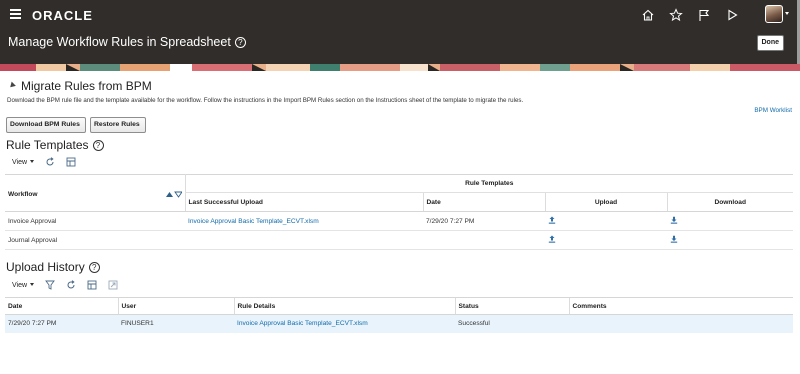  I want to click on upload-history-header: Upload History?, so click(53, 267).